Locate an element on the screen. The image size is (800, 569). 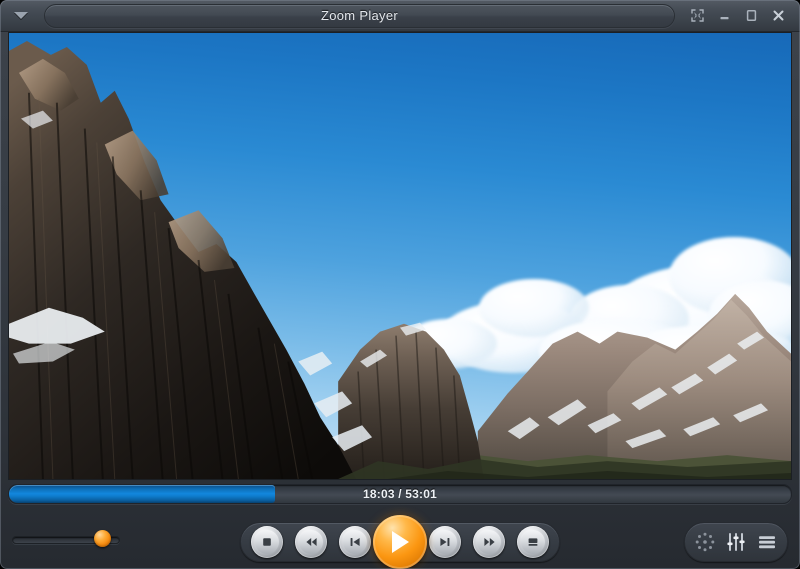
time-display: 18:03 / 53:01 is located at coordinates (400, 494).